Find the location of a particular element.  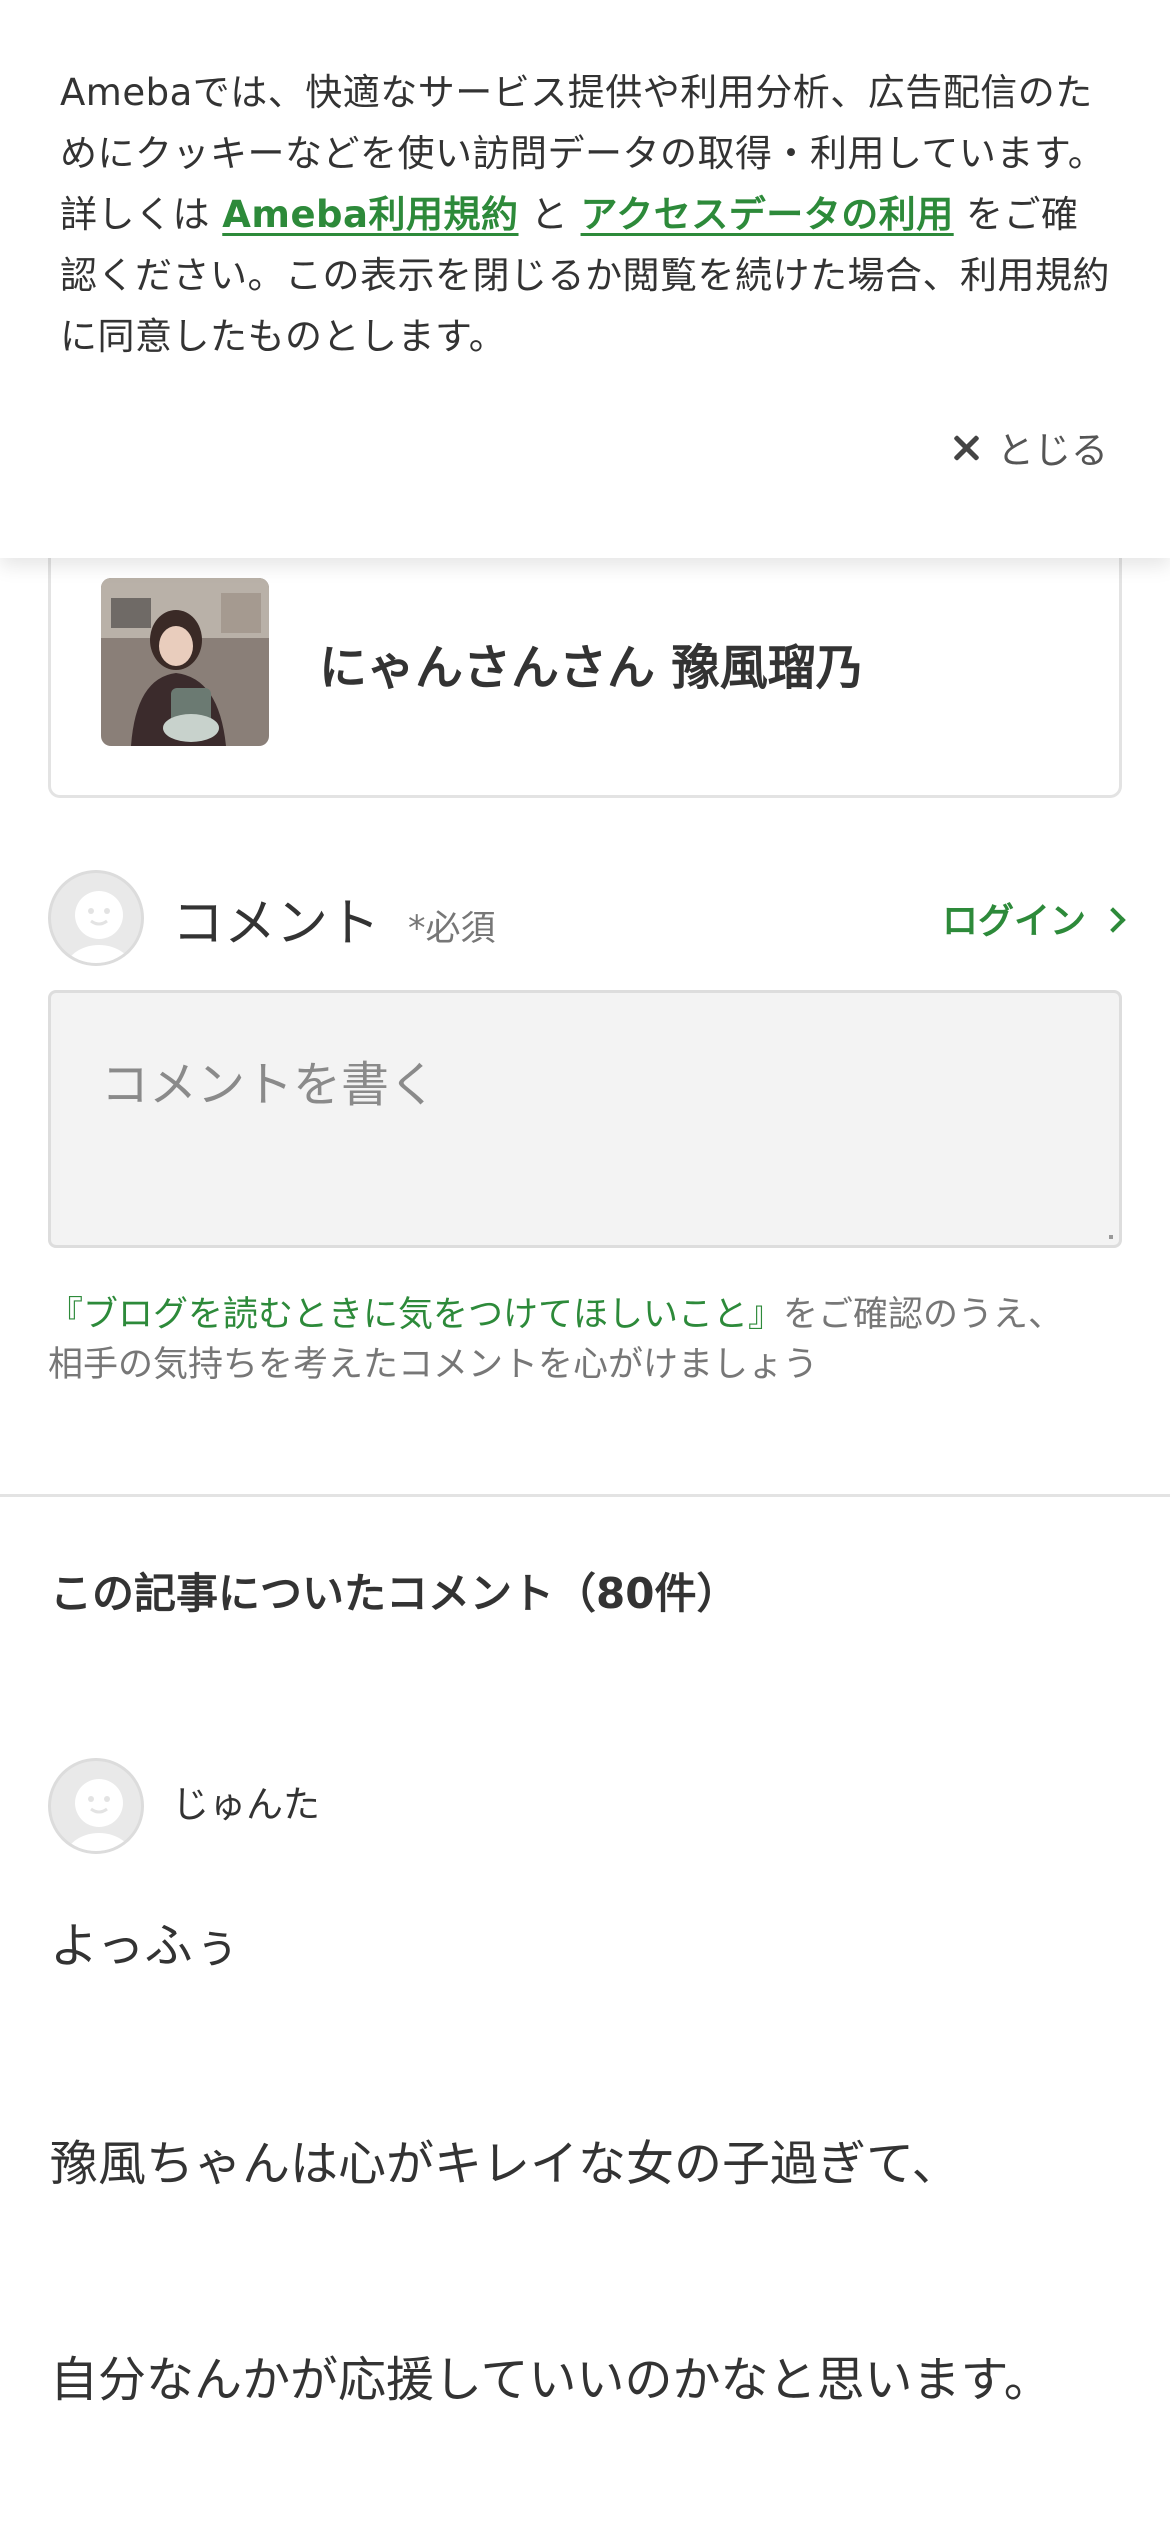

comment-line: 自分なんかが応援していいのかなと思います。 is located at coordinates (551, 2380).